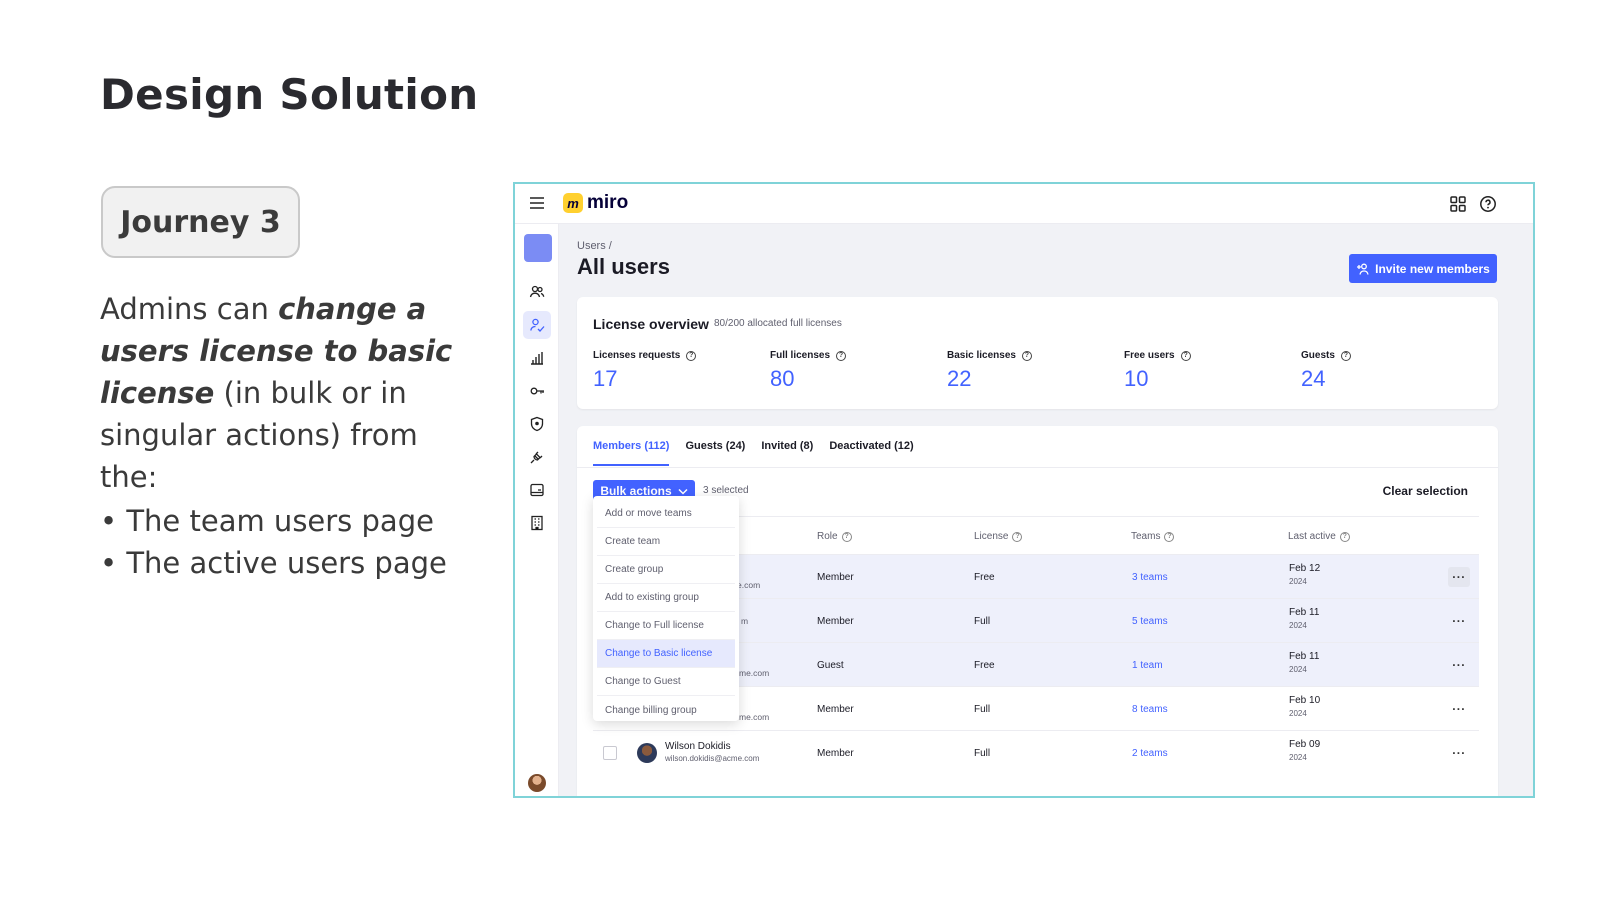 The height and width of the screenshot is (900, 1600). I want to click on stat-full-licenses: Full licenses? 80, so click(808, 371).